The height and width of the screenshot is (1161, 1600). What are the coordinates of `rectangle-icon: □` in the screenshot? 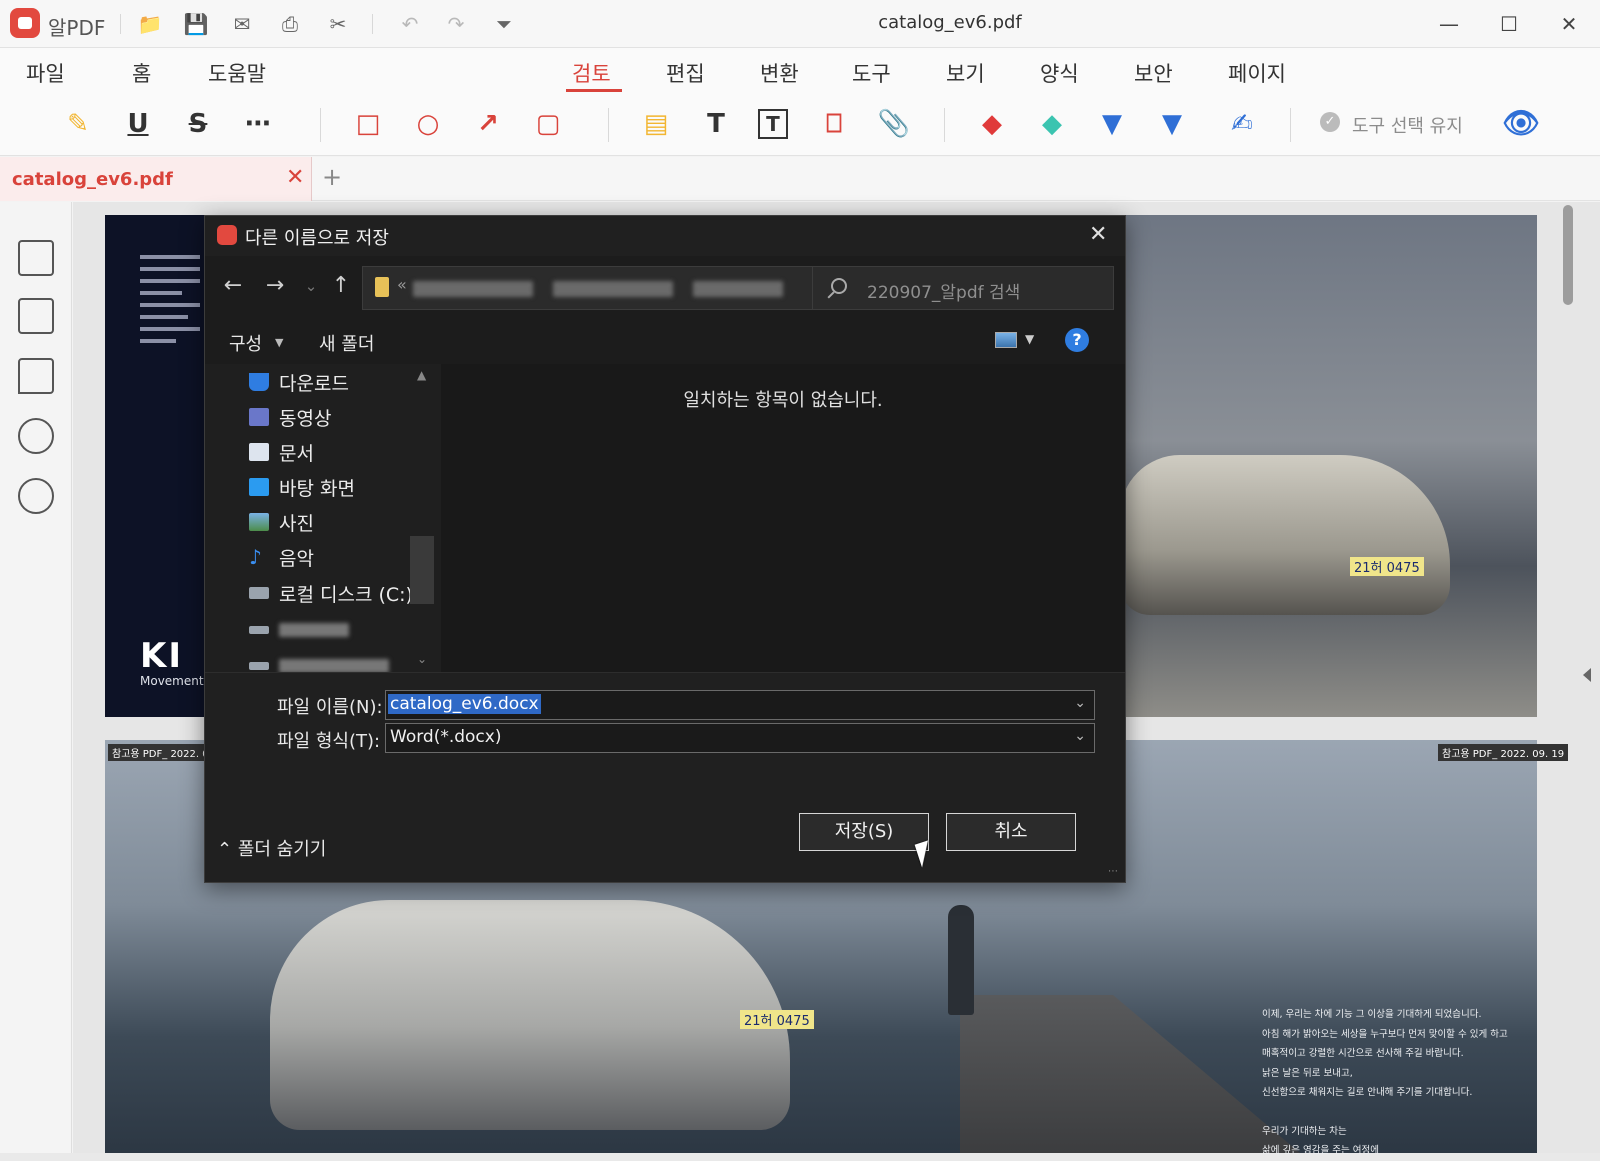 It's located at (368, 124).